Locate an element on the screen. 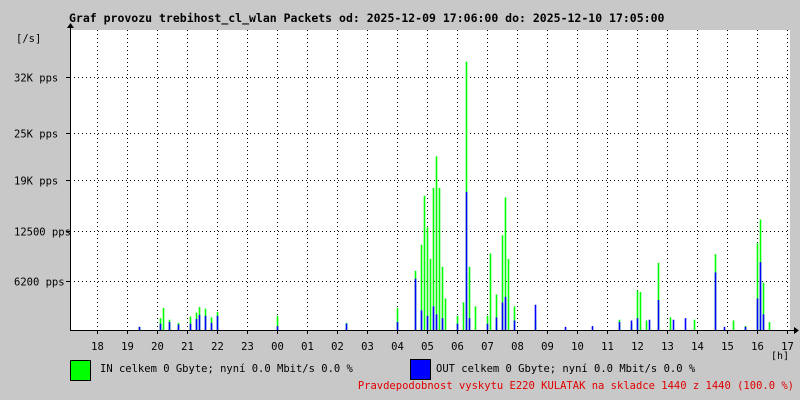  x-tick-label: 05 is located at coordinates (427, 347).